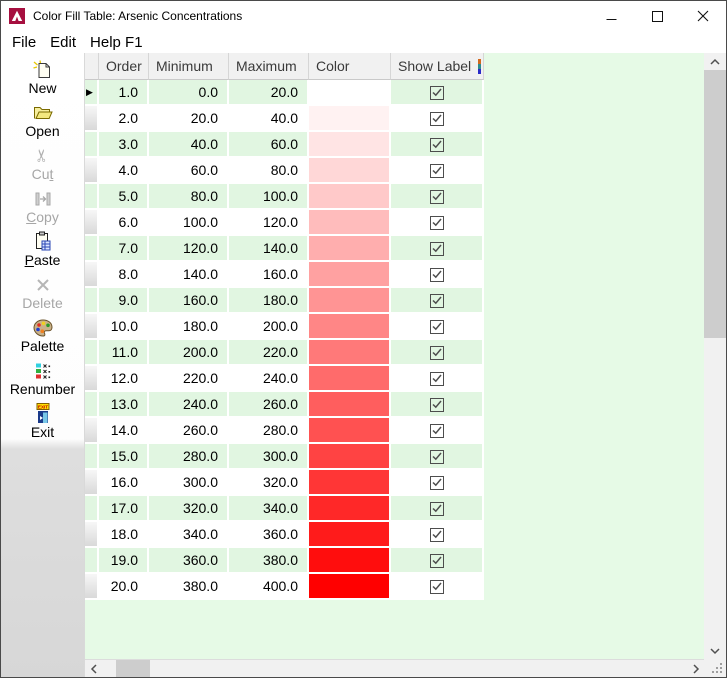 This screenshot has height=678, width=727. Describe the element at coordinates (189, 275) in the screenshot. I see `minimum-cell: 140.0` at that location.